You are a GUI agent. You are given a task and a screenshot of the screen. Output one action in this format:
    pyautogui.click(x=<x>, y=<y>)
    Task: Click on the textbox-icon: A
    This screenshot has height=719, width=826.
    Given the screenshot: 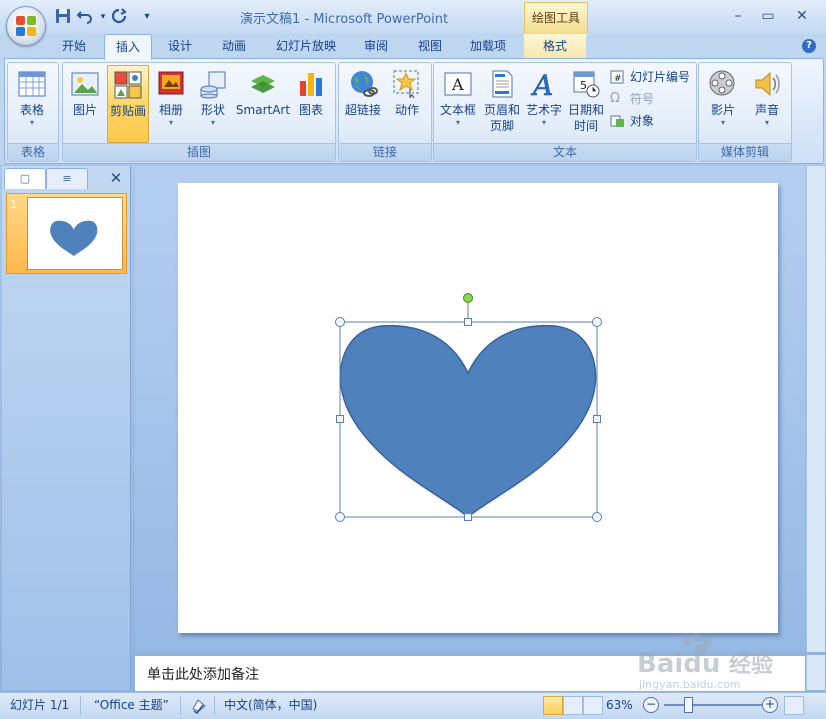 What is the action you would take?
    pyautogui.click(x=458, y=84)
    